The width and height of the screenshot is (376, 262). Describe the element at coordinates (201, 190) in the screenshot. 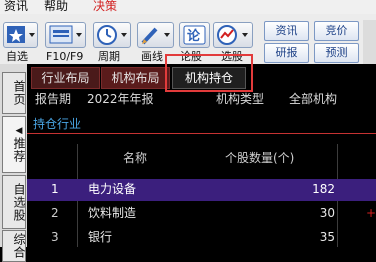

I see `table-row: 1 电力设备 182` at that location.